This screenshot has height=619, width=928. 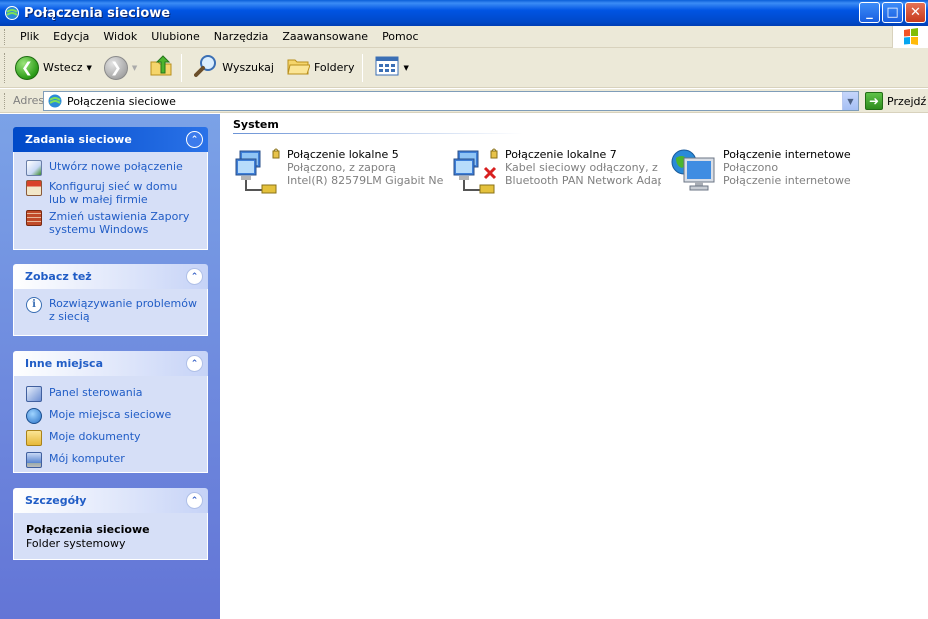 What do you see at coordinates (63, 67) in the screenshot?
I see `back-label: Wstecz` at bounding box center [63, 67].